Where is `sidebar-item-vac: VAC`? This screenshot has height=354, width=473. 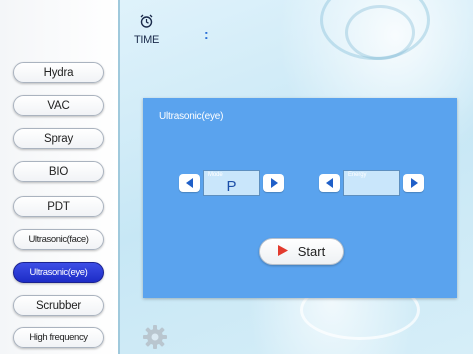
sidebar-item-vac: VAC is located at coordinates (58, 105).